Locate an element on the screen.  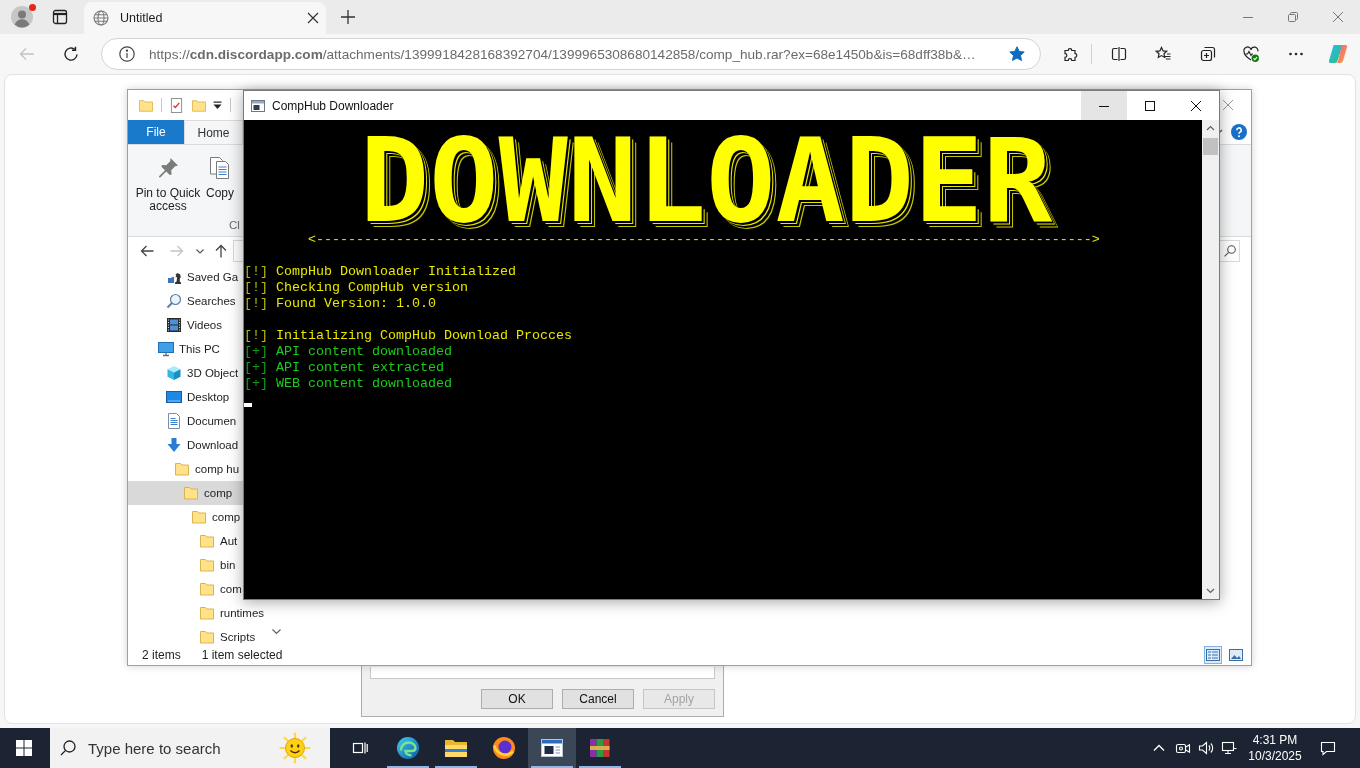
console-line: [!] Checking CompHub version is located at coordinates (356, 288).